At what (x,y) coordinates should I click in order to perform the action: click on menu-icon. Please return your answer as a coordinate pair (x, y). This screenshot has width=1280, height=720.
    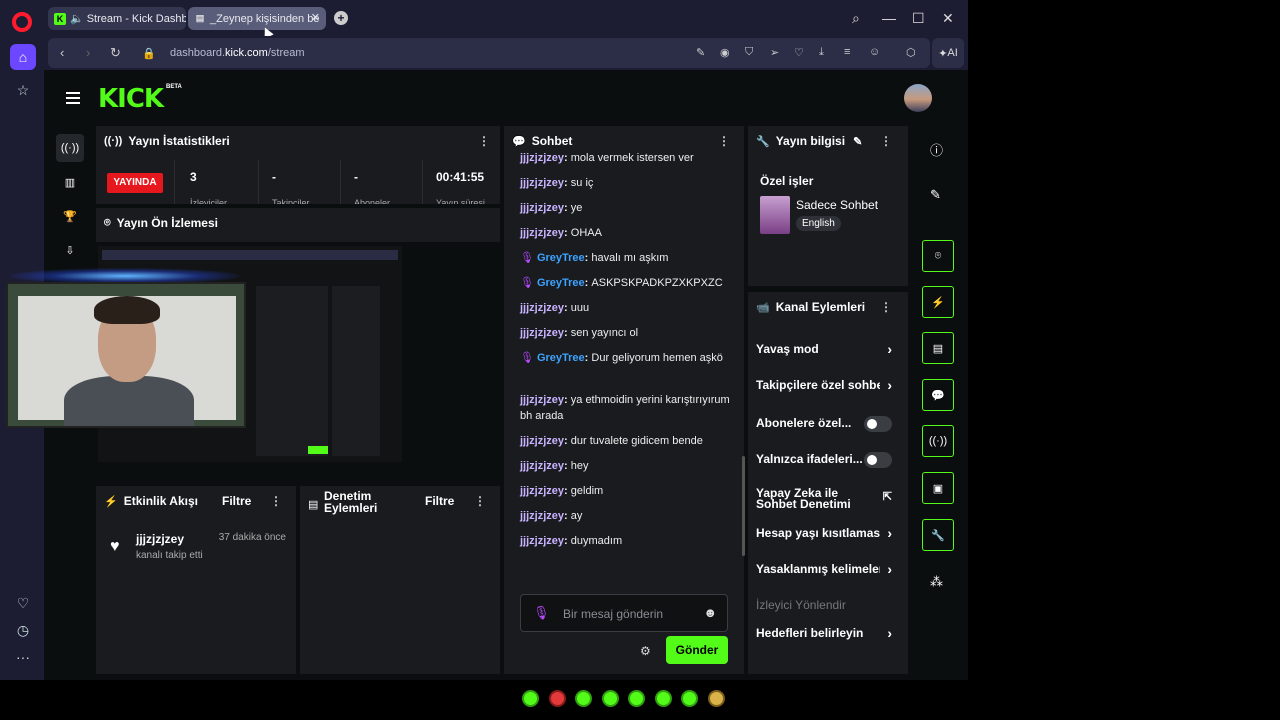
    Looking at the image, I should click on (73, 99).